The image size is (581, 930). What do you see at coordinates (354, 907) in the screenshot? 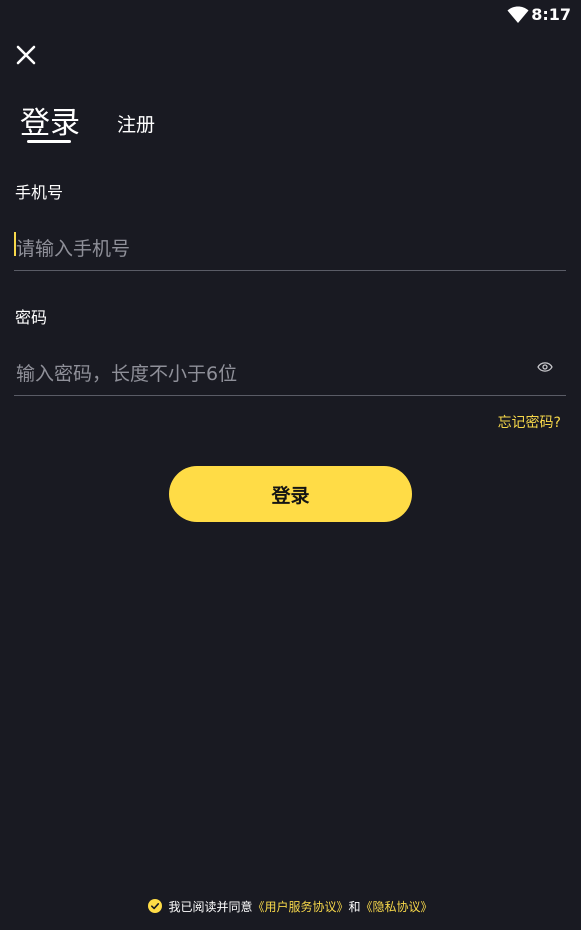
I see `agreement-conjunction: 和` at bounding box center [354, 907].